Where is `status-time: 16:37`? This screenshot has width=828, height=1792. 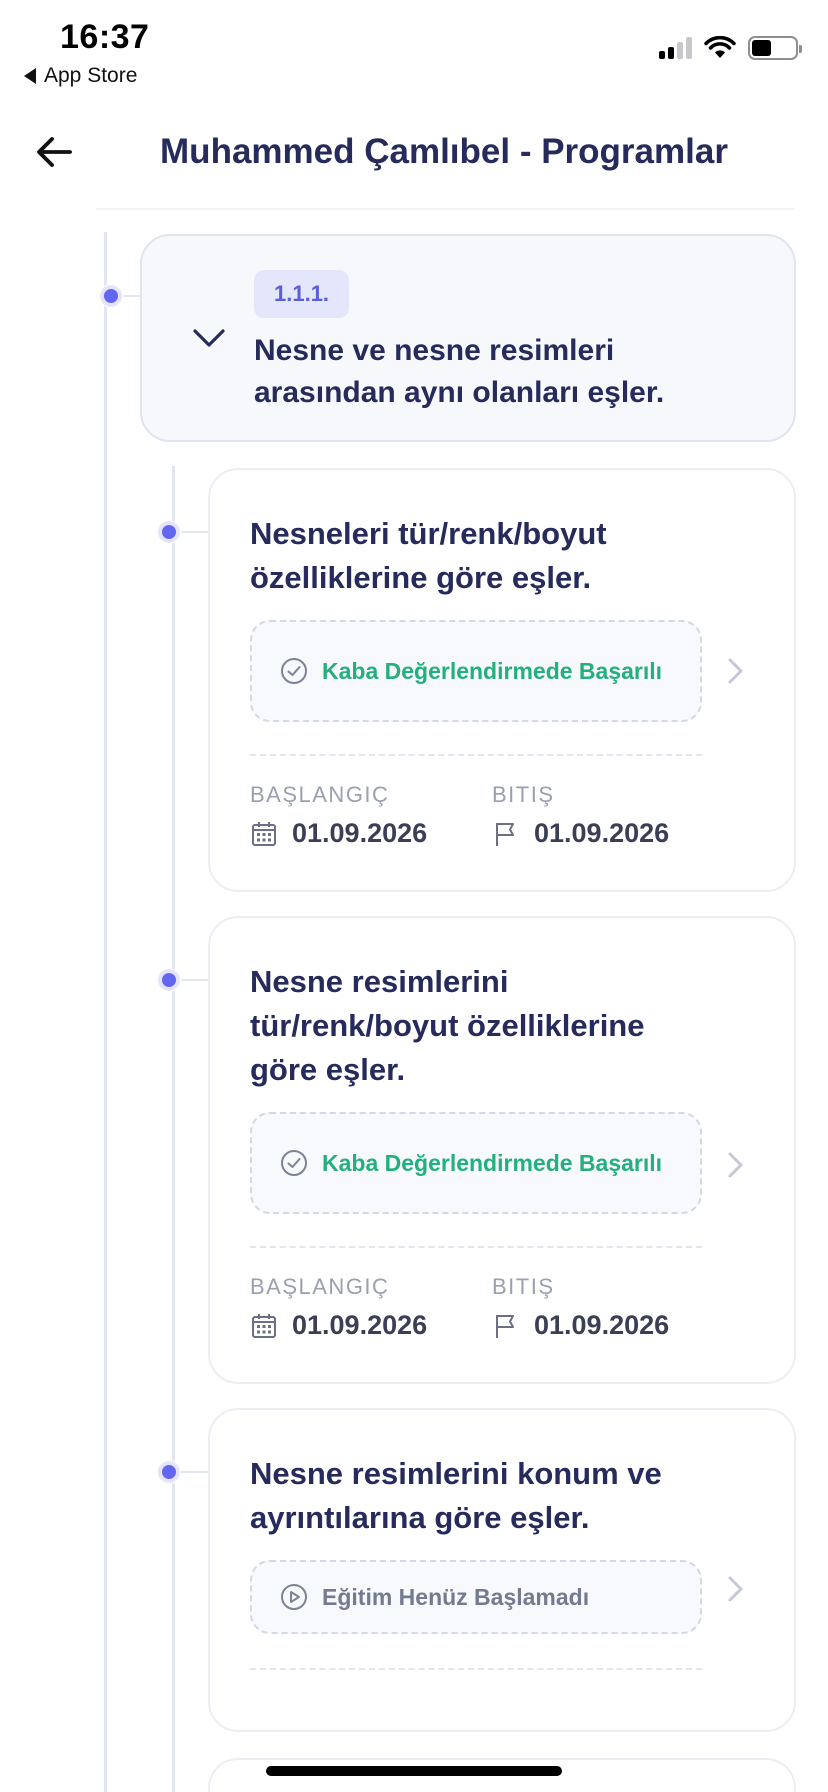
status-time: 16:37 is located at coordinates (105, 37).